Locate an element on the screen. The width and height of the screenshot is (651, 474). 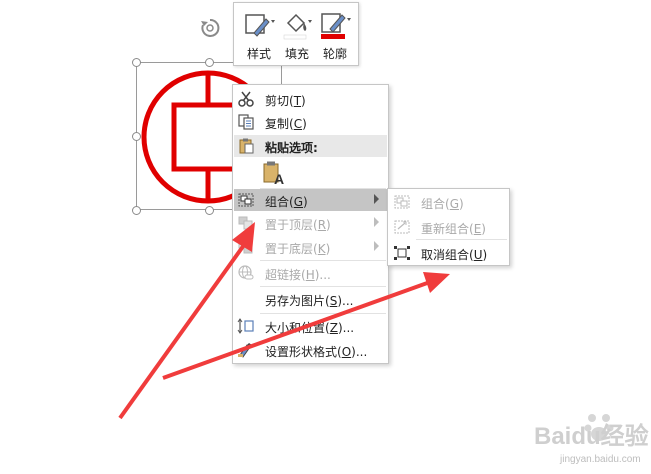
baidu-jingyan-watermark: Baidu经验 jingyan.baidu.com is located at coordinates (584, 440).